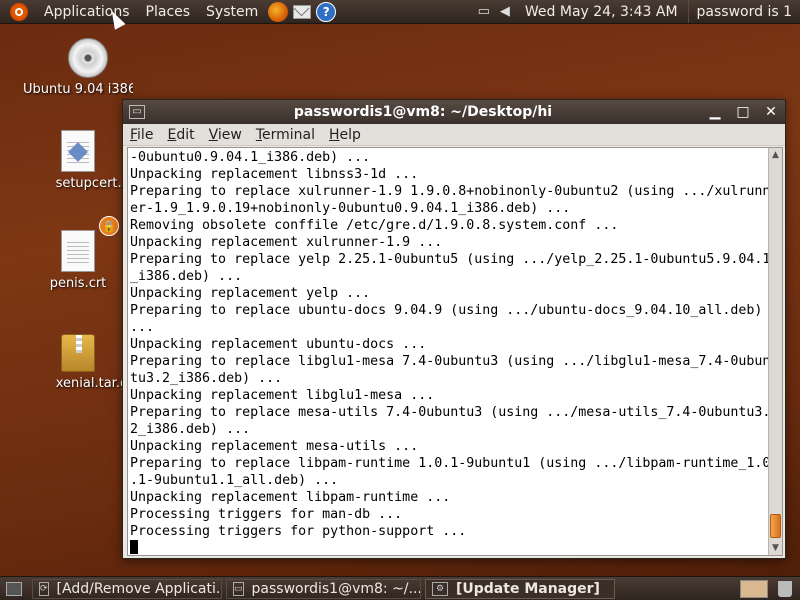  I want to click on mail-icon, so click(302, 11).